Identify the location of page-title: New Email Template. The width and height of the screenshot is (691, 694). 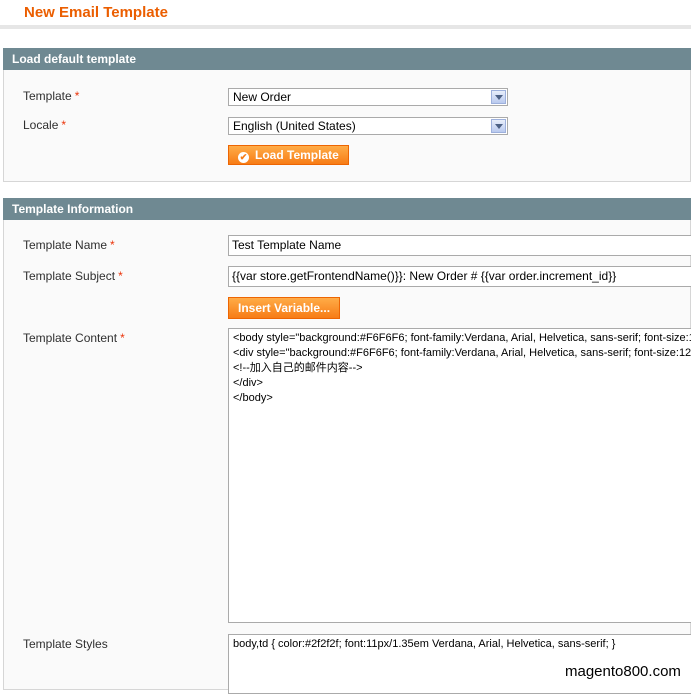
(96, 12).